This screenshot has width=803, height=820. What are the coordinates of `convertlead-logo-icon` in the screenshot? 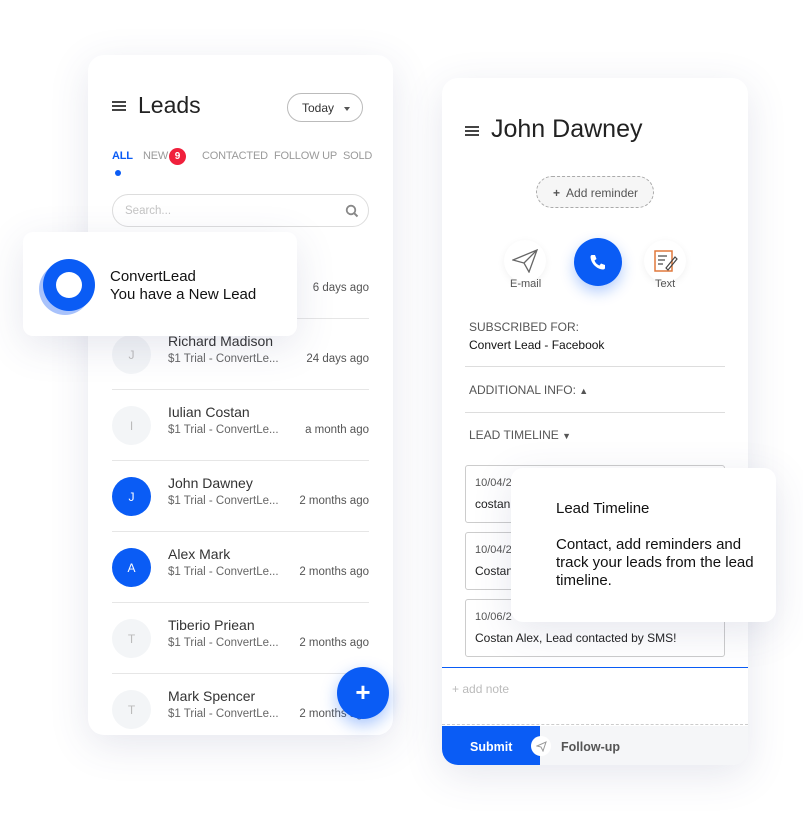 It's located at (69, 285).